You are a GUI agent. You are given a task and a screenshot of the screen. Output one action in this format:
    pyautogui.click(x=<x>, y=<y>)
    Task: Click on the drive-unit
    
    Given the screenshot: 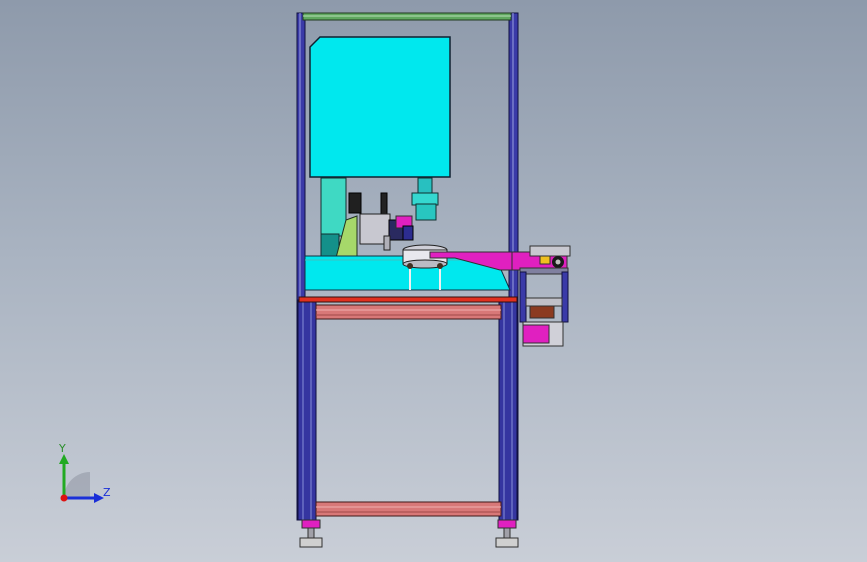 What is the action you would take?
    pyautogui.click(x=544, y=309)
    